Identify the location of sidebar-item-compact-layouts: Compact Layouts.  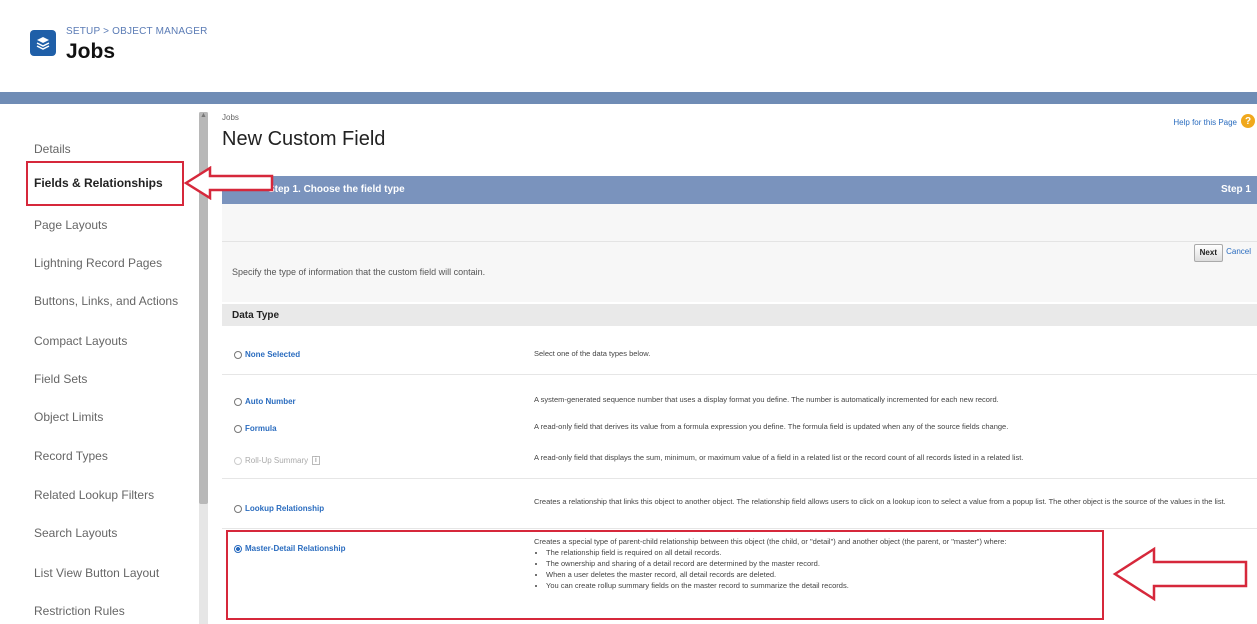
(80, 341).